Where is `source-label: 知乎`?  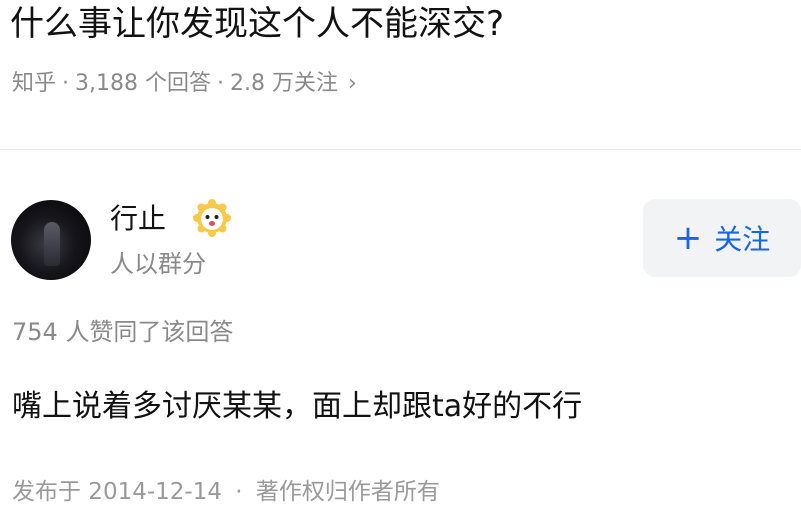
source-label: 知乎 is located at coordinates (34, 83).